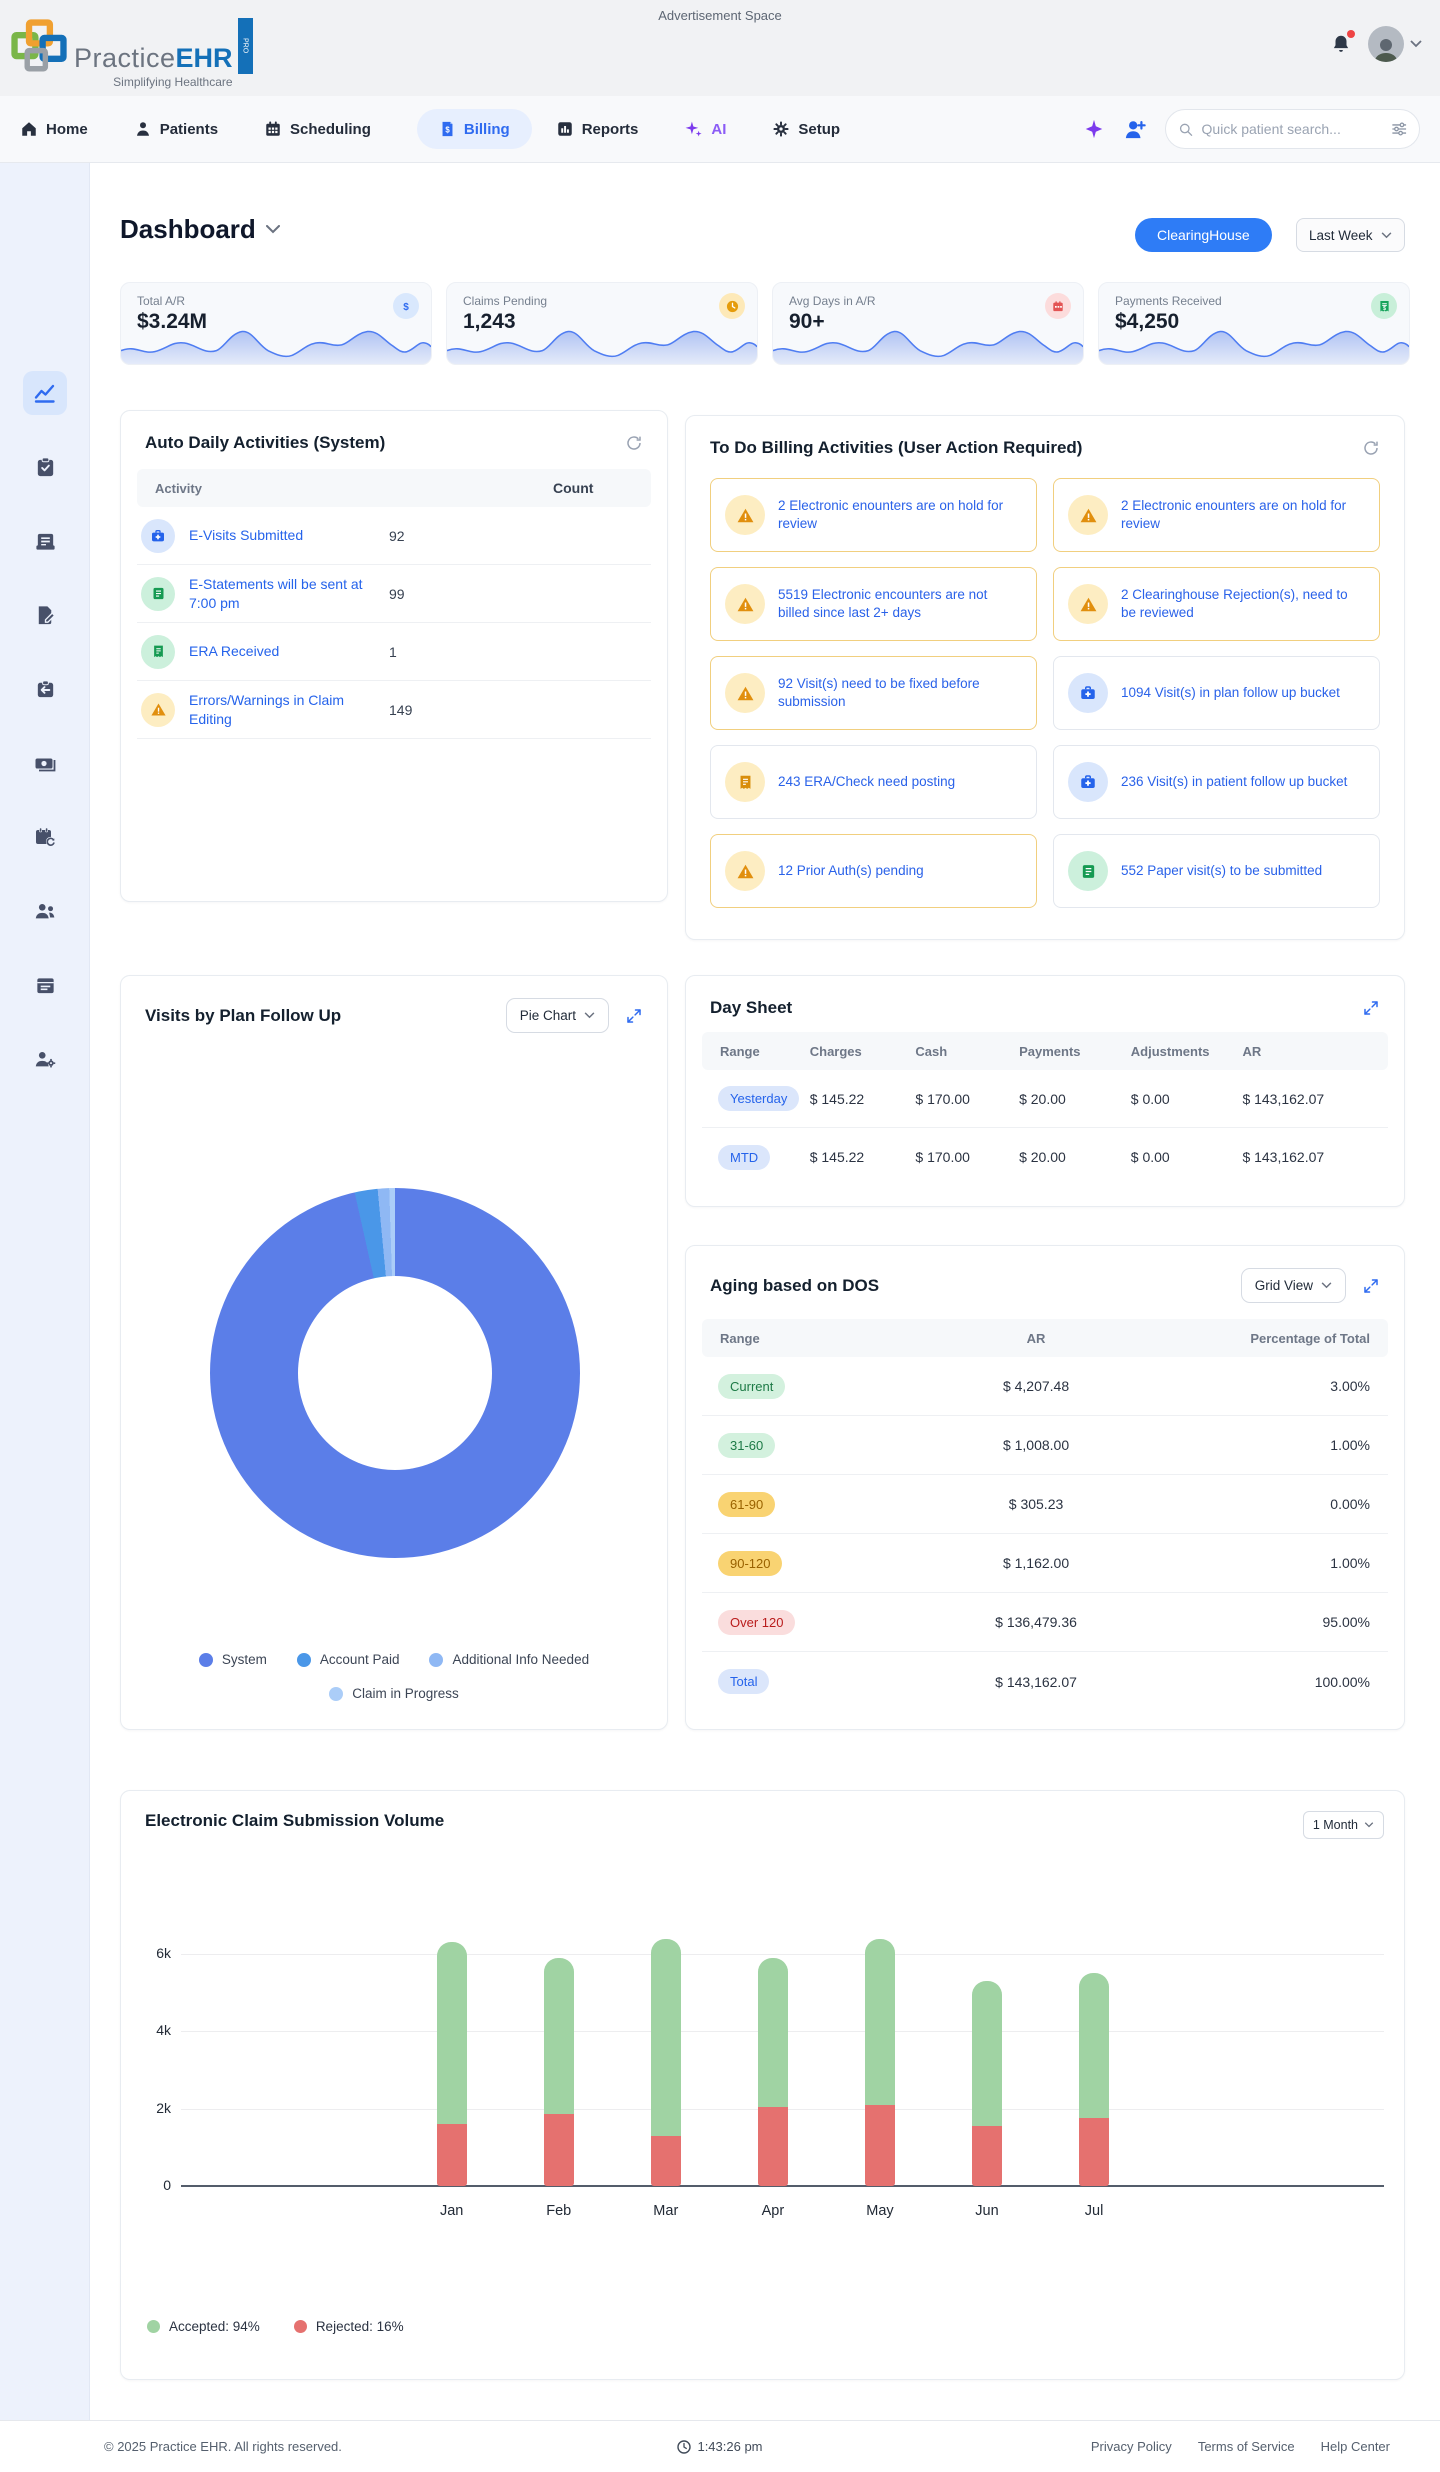 The height and width of the screenshot is (2472, 1440). I want to click on warning-icon, so click(745, 604).